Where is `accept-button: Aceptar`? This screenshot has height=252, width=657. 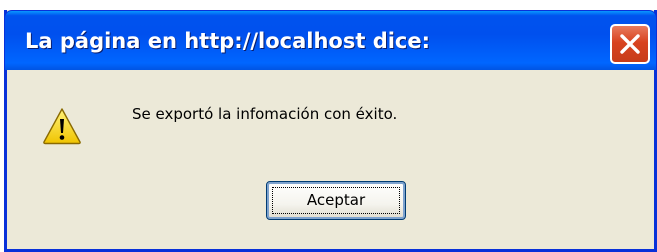
accept-button: Aceptar is located at coordinates (336, 200).